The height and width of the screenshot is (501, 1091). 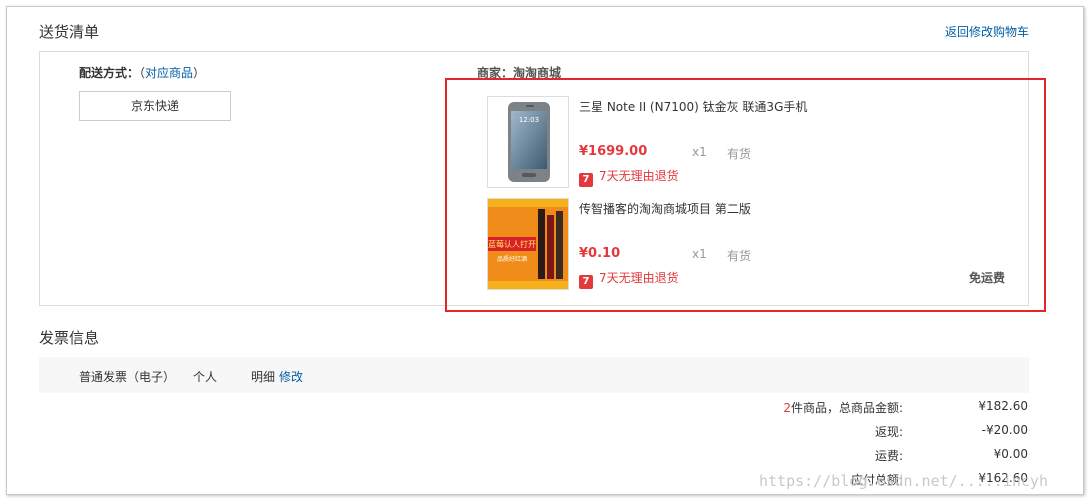 What do you see at coordinates (534, 375) in the screenshot?
I see `invoice-bar` at bounding box center [534, 375].